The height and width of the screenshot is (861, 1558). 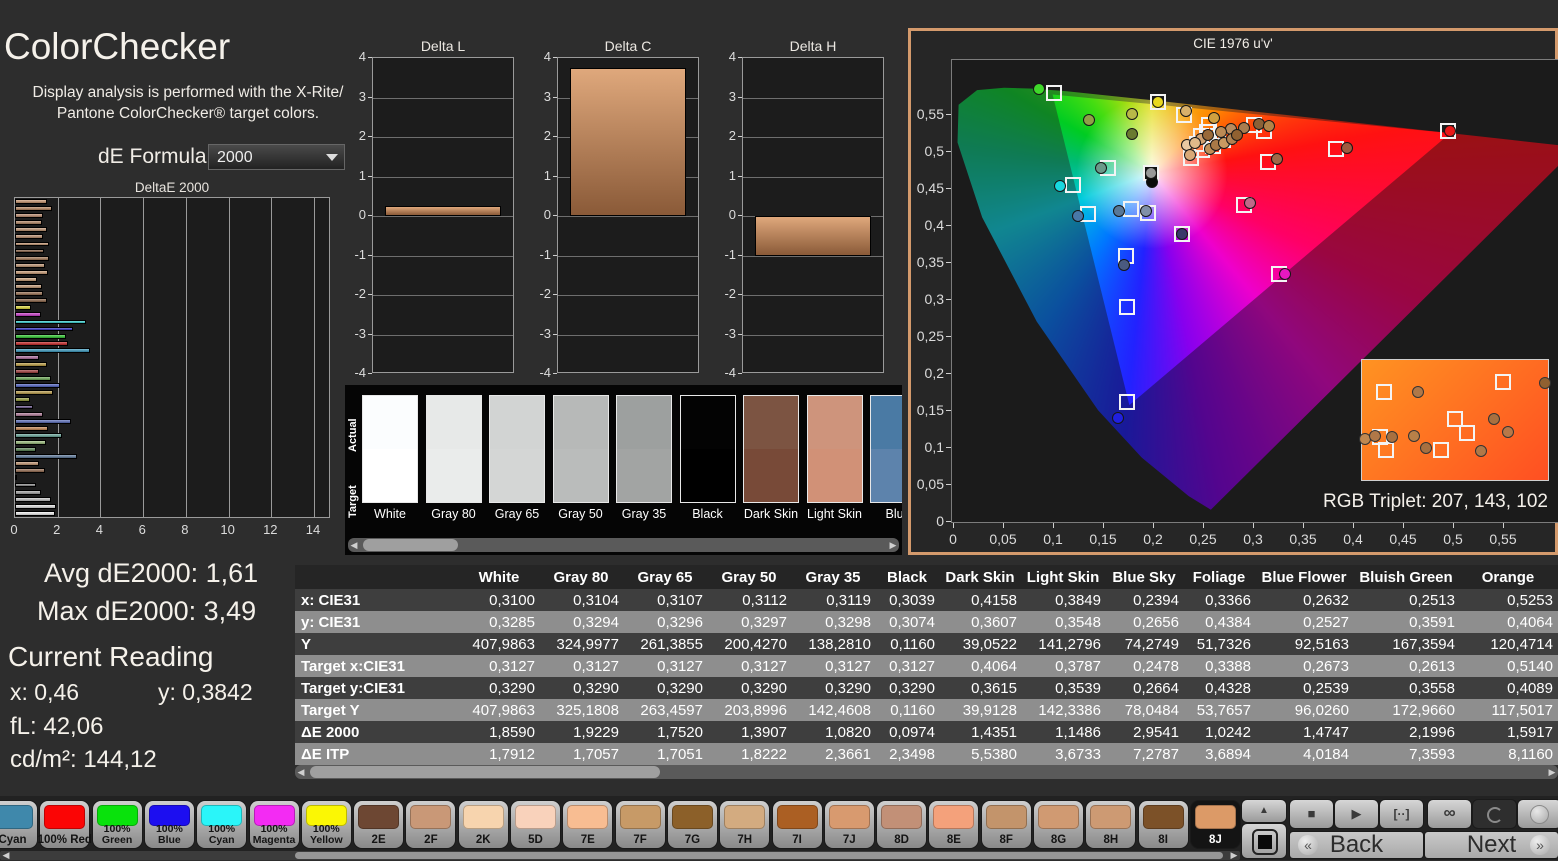 I want to click on single-measure-button: [··], so click(x=1401, y=814).